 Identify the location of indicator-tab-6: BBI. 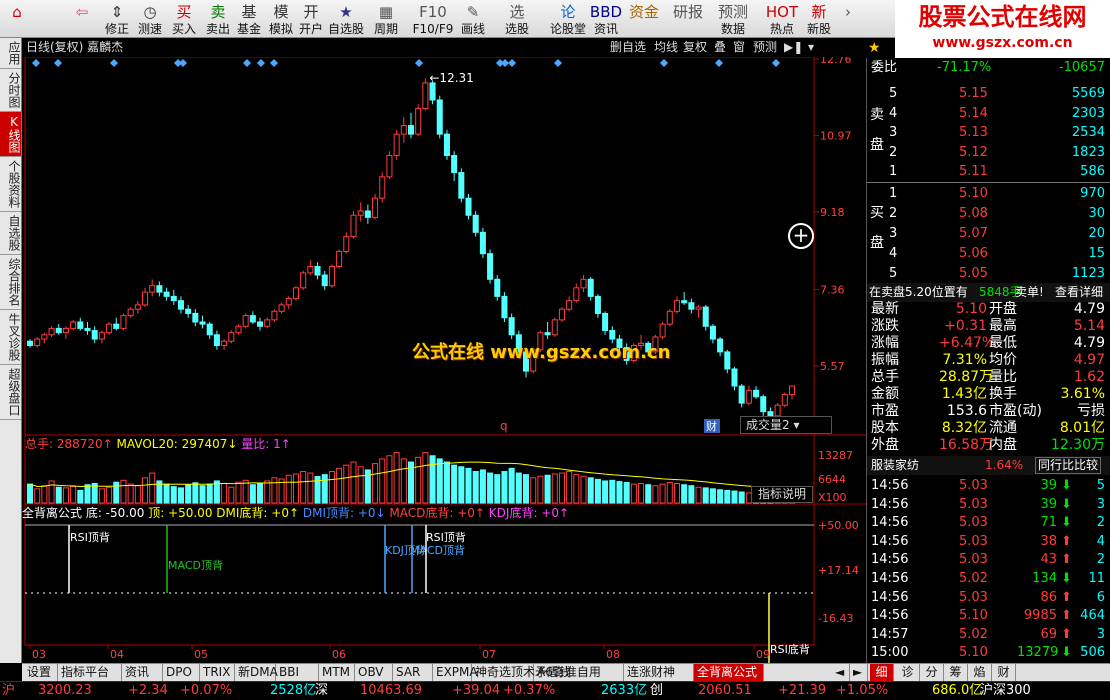
(297, 672).